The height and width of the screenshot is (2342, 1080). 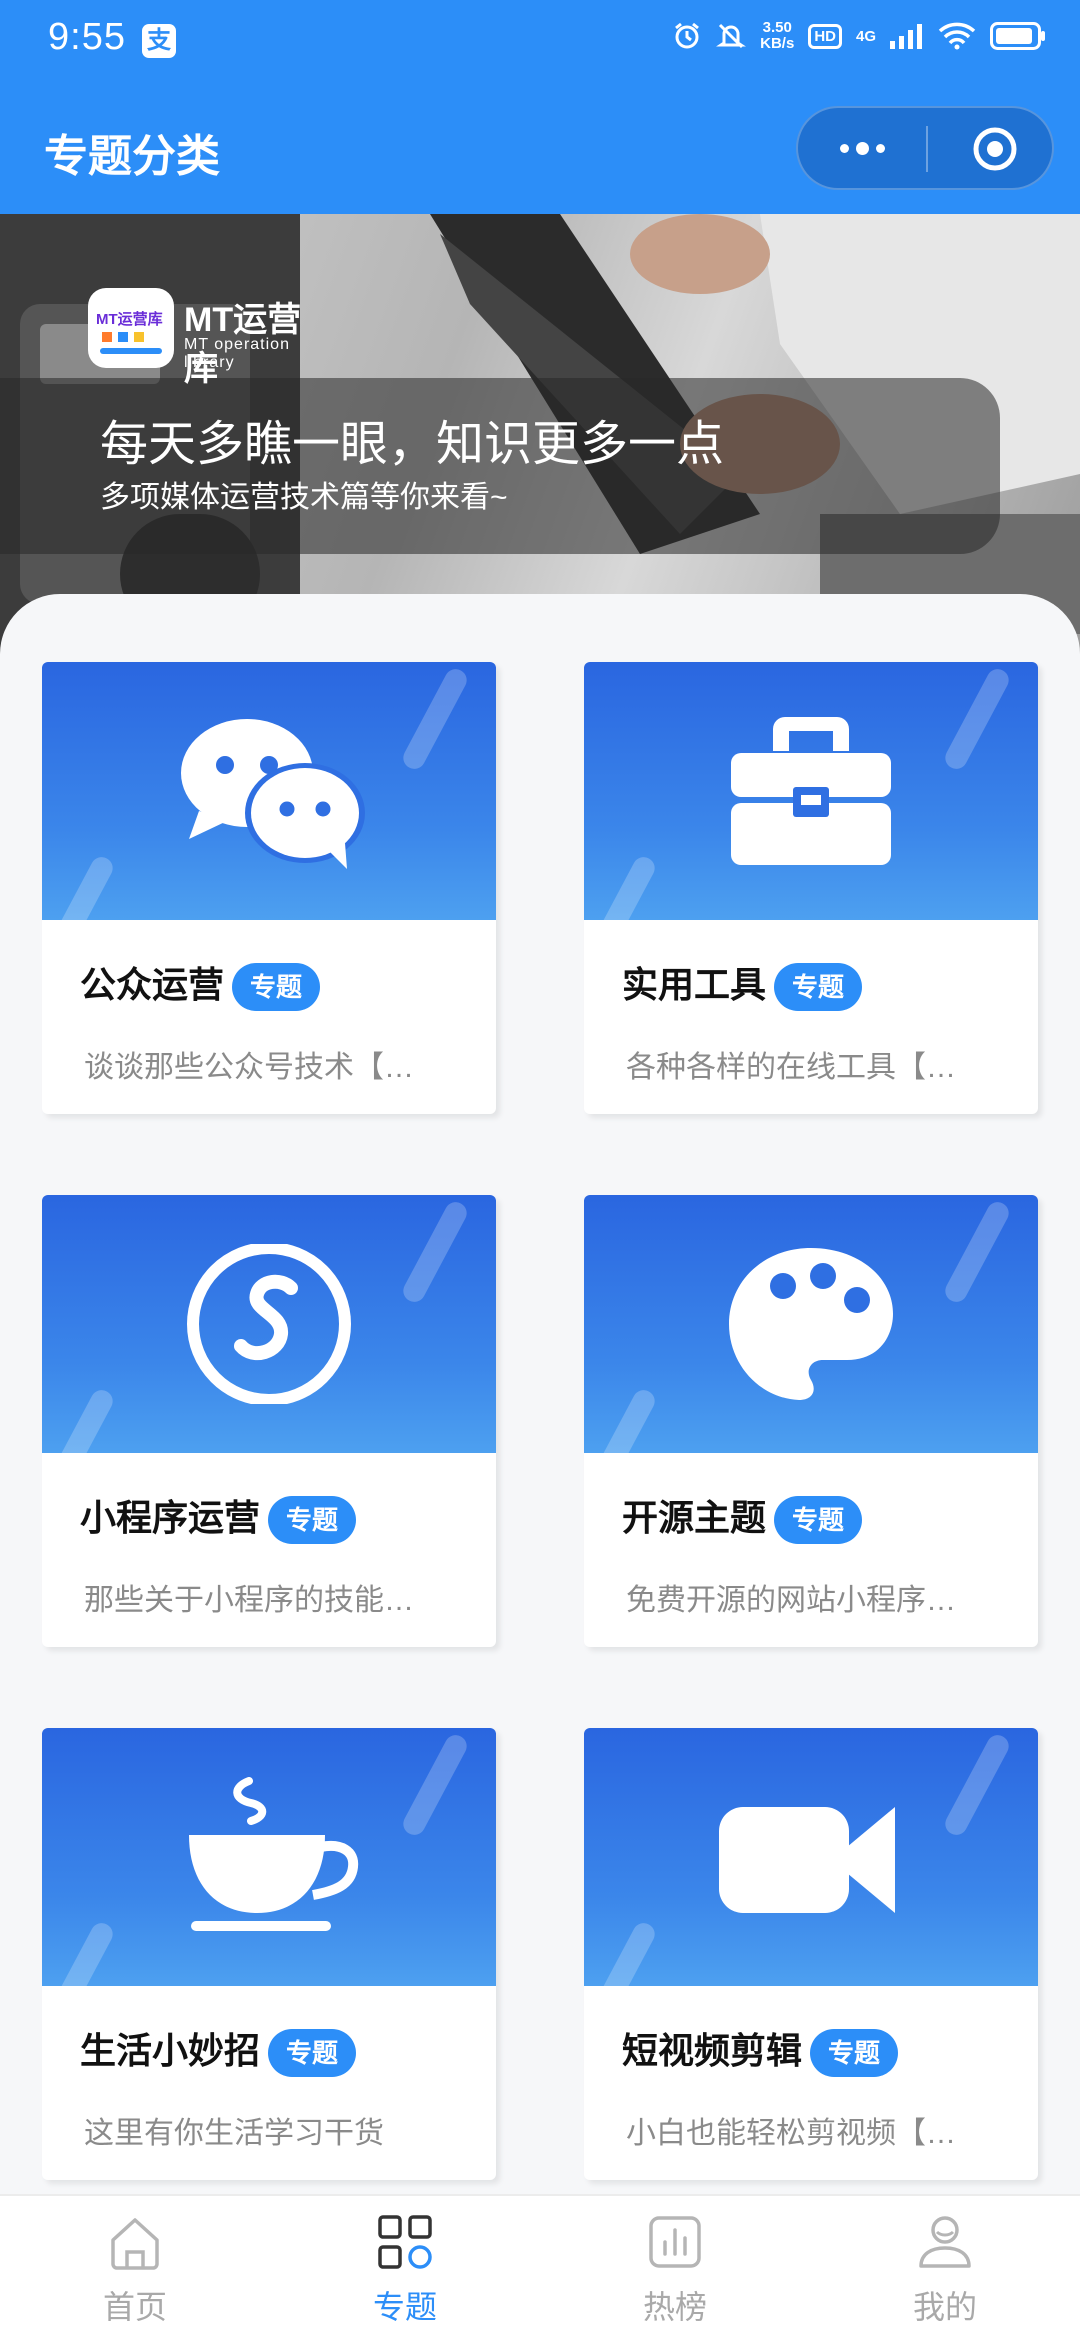 I want to click on card-title: 生活小妙招 专题, so click(x=218, y=2050).